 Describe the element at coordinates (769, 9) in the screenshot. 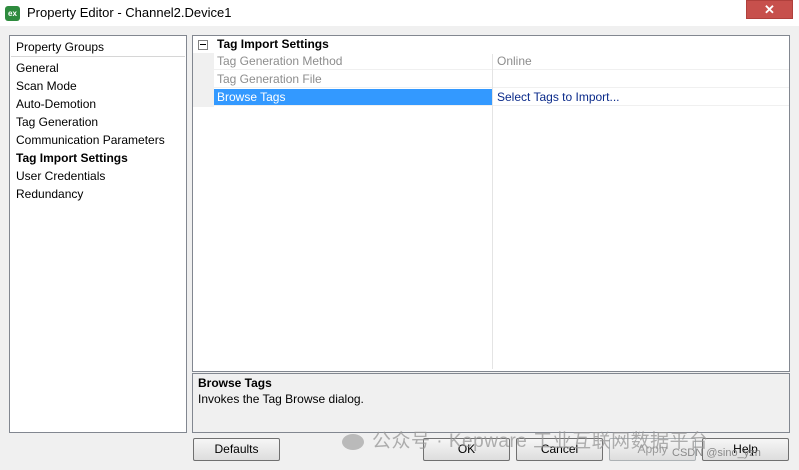

I see `close-button: ✕` at that location.